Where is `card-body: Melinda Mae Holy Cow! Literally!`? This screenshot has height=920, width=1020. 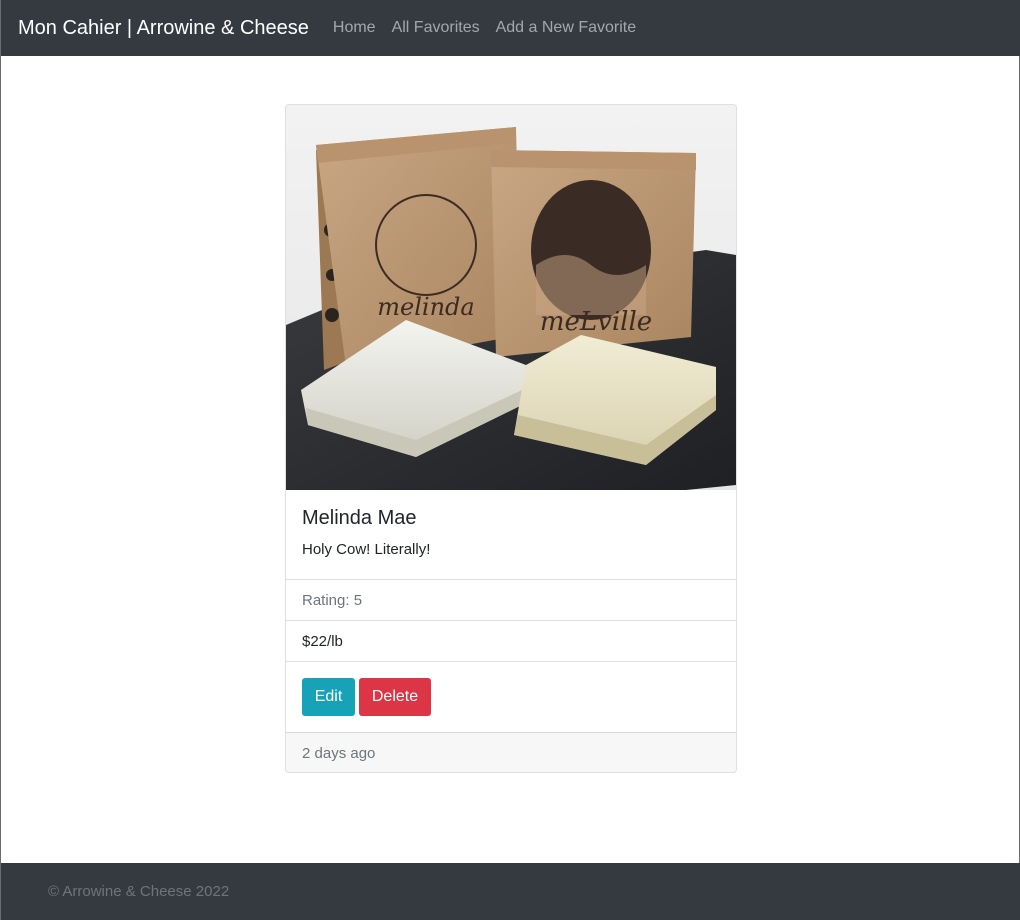 card-body: Melinda Mae Holy Cow! Literally! is located at coordinates (511, 534).